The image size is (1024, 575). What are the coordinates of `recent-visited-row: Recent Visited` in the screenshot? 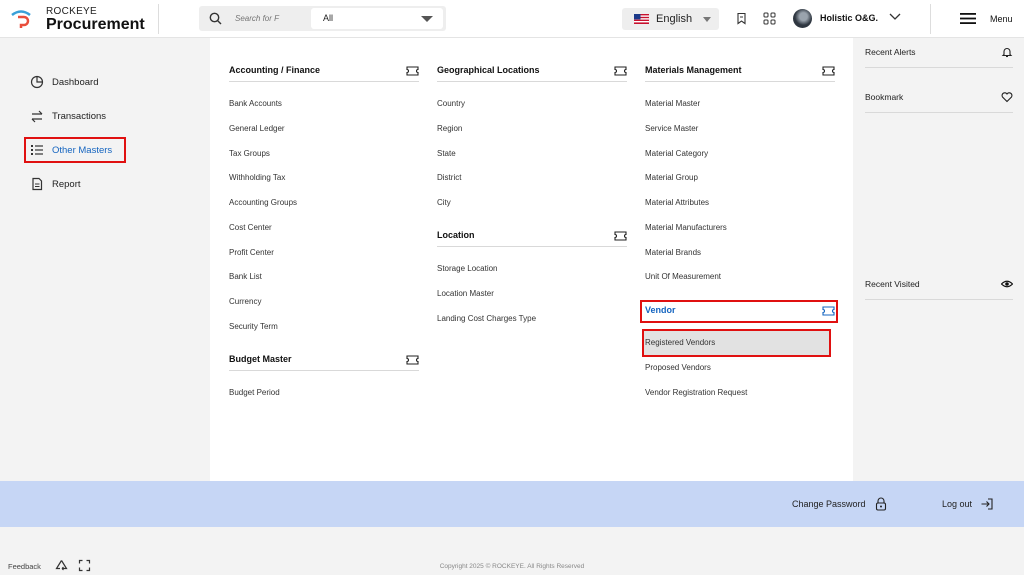 It's located at (939, 285).